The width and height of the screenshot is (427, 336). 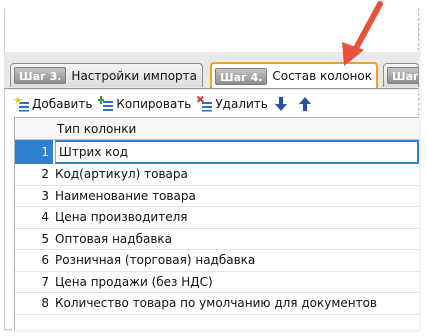 What do you see at coordinates (40, 75) in the screenshot?
I see `step-badge: Шаг 3.` at bounding box center [40, 75].